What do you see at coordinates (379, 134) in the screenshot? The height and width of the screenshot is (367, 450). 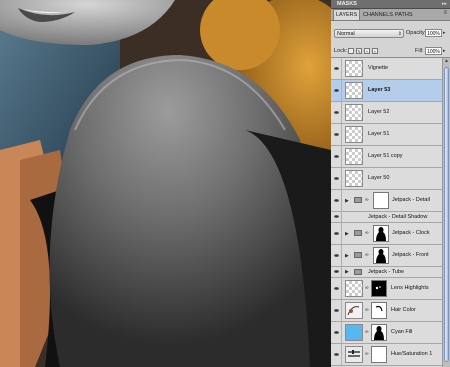 I see `layer-name: Layer 51` at bounding box center [379, 134].